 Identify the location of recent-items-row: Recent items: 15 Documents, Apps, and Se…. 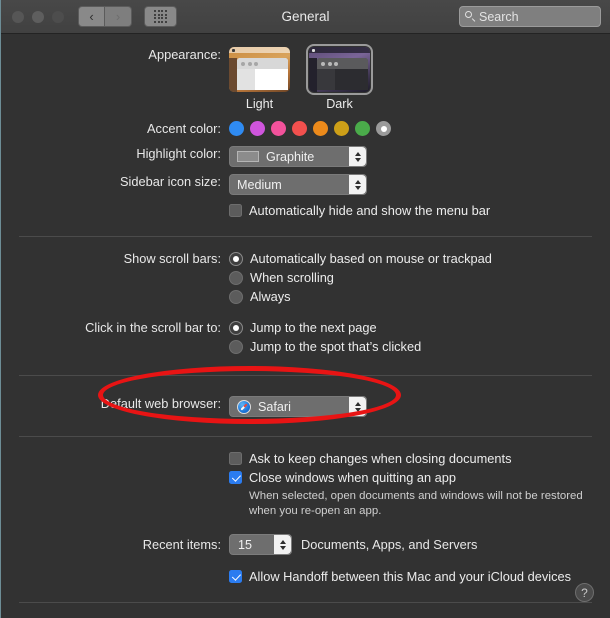
(305, 544).